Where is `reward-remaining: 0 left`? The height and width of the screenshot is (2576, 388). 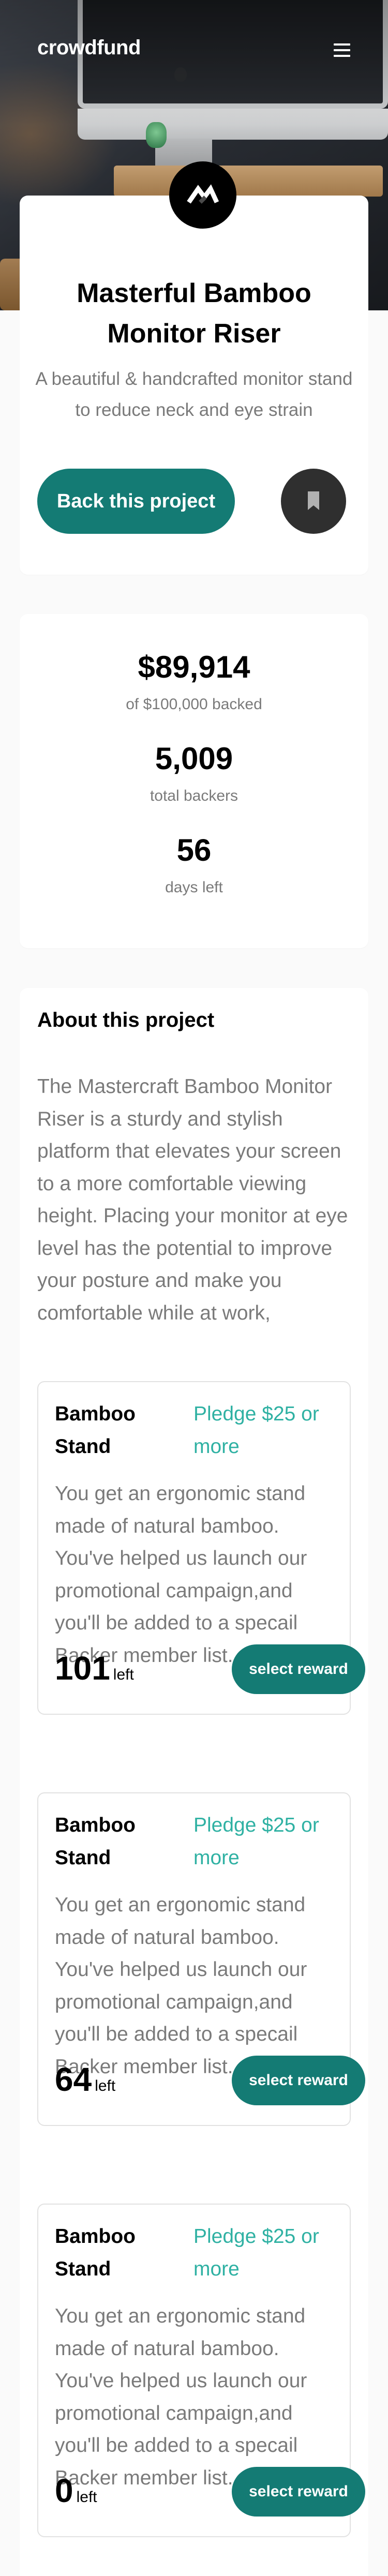
reward-remaining: 0 left is located at coordinates (76, 2491).